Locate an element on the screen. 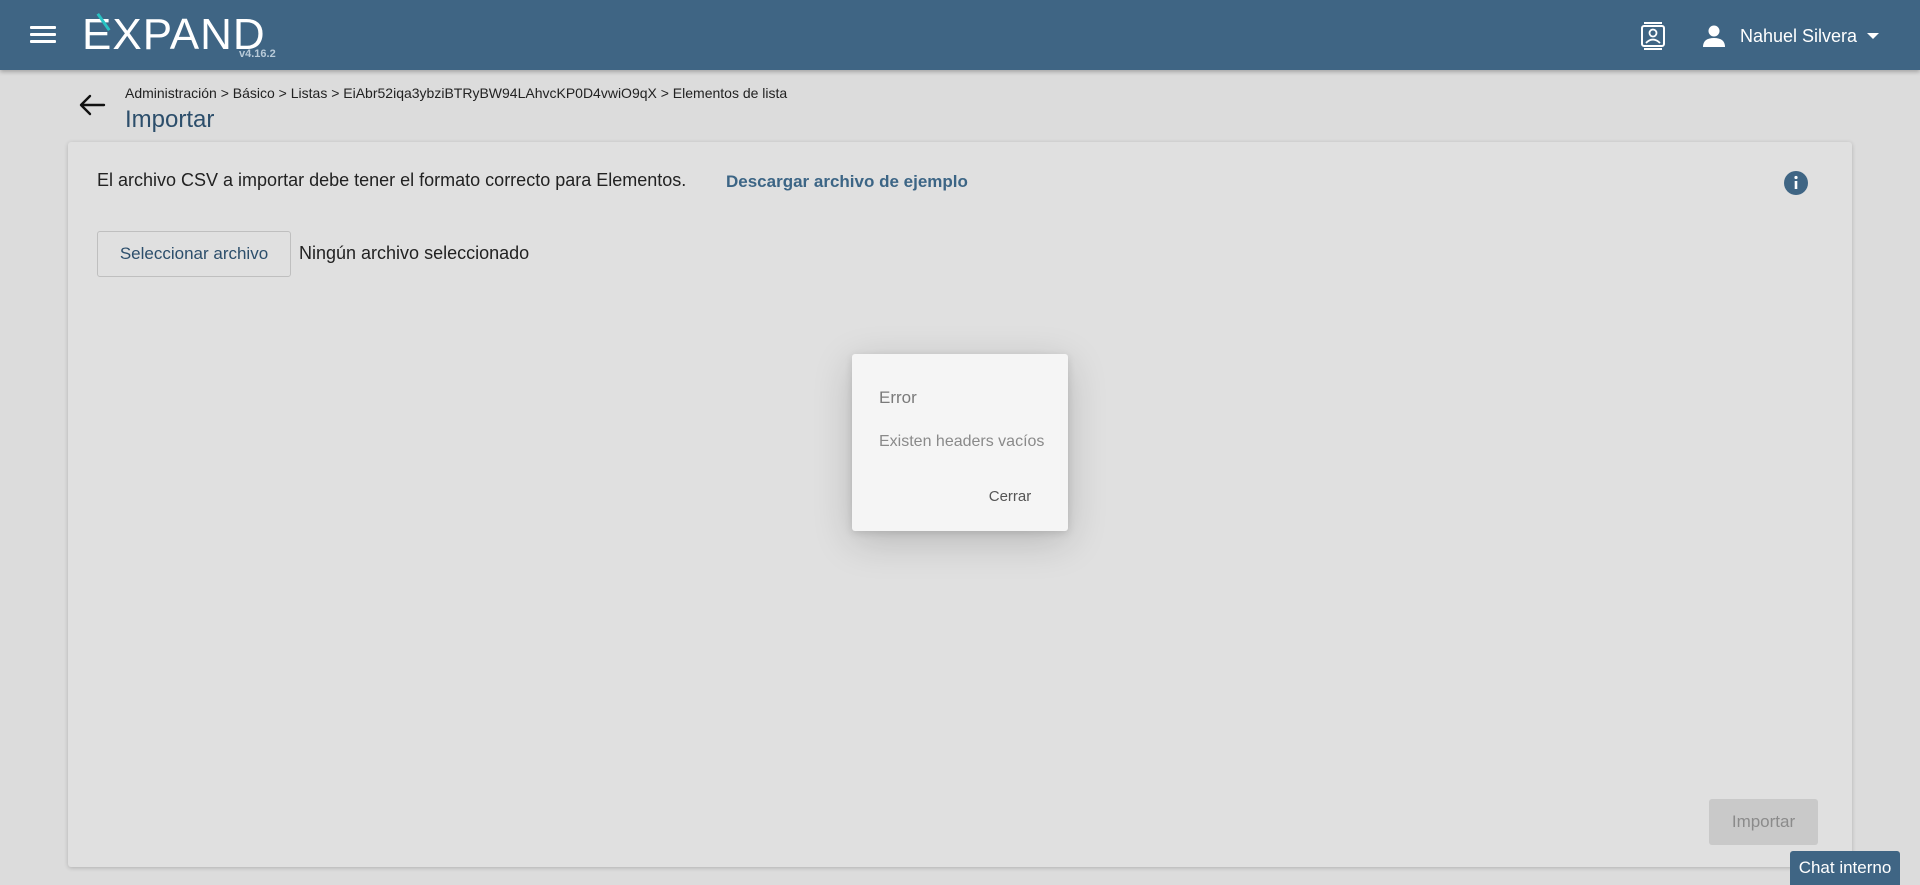  select-file-button: Seleccionar archivo is located at coordinates (194, 254).